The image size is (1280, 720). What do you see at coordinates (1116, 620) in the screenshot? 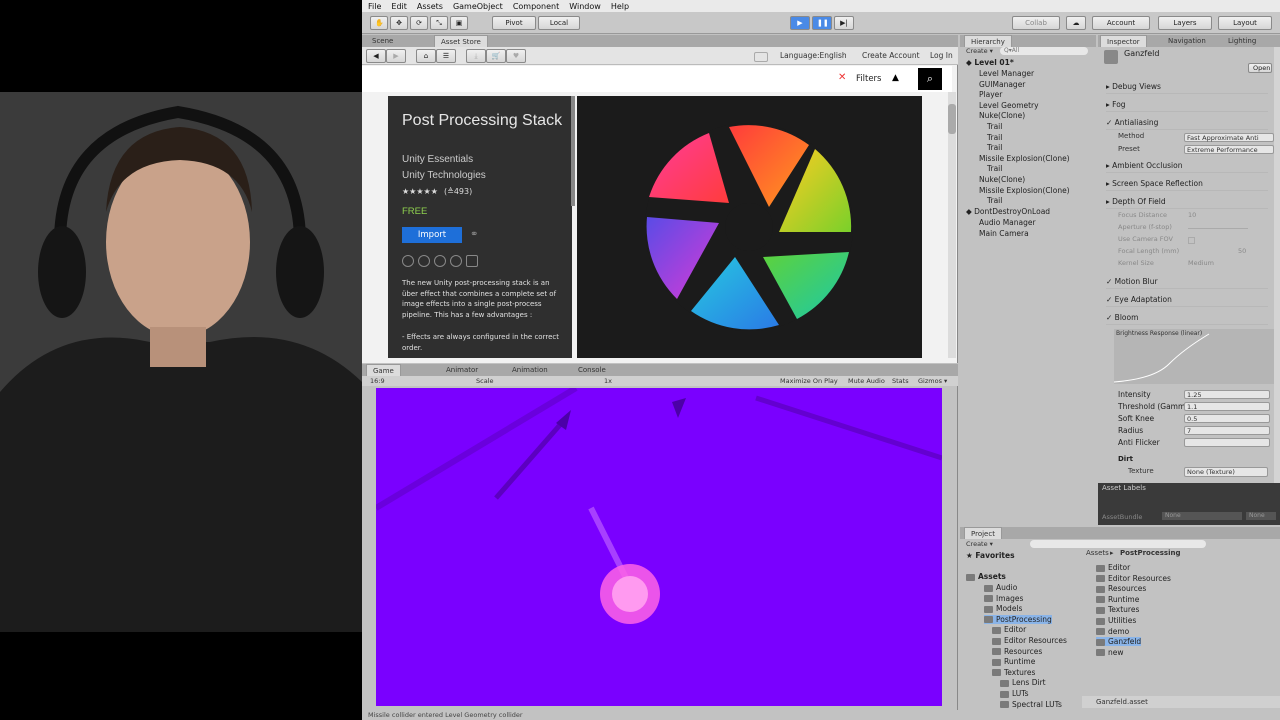
I see `project-file: Utilities` at bounding box center [1116, 620].